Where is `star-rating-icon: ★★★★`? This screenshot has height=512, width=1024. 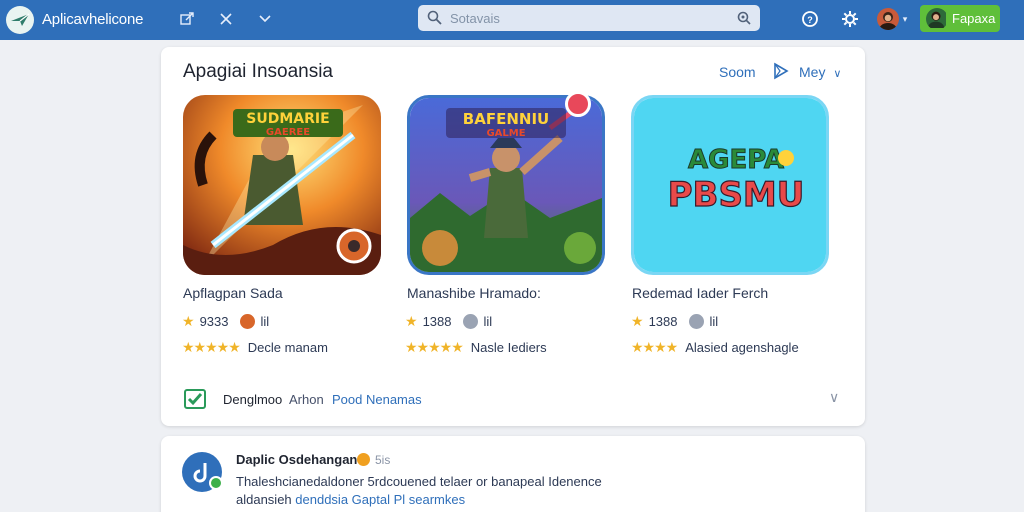 star-rating-icon: ★★★★ is located at coordinates (654, 347).